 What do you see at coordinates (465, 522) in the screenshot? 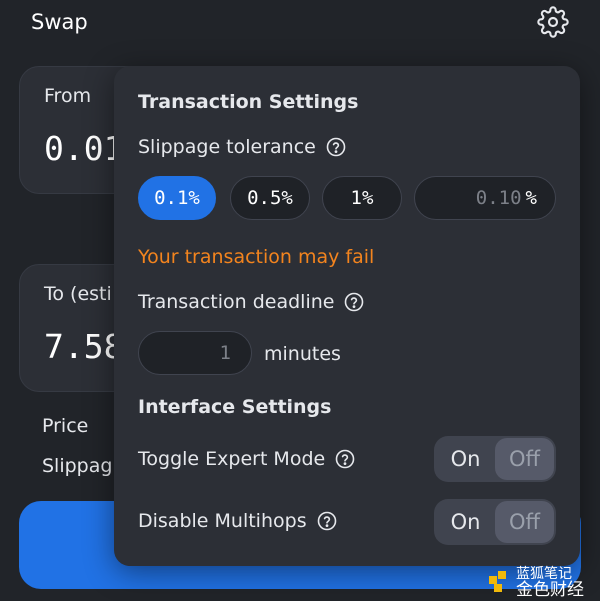
I see `multihops-on: On` at bounding box center [465, 522].